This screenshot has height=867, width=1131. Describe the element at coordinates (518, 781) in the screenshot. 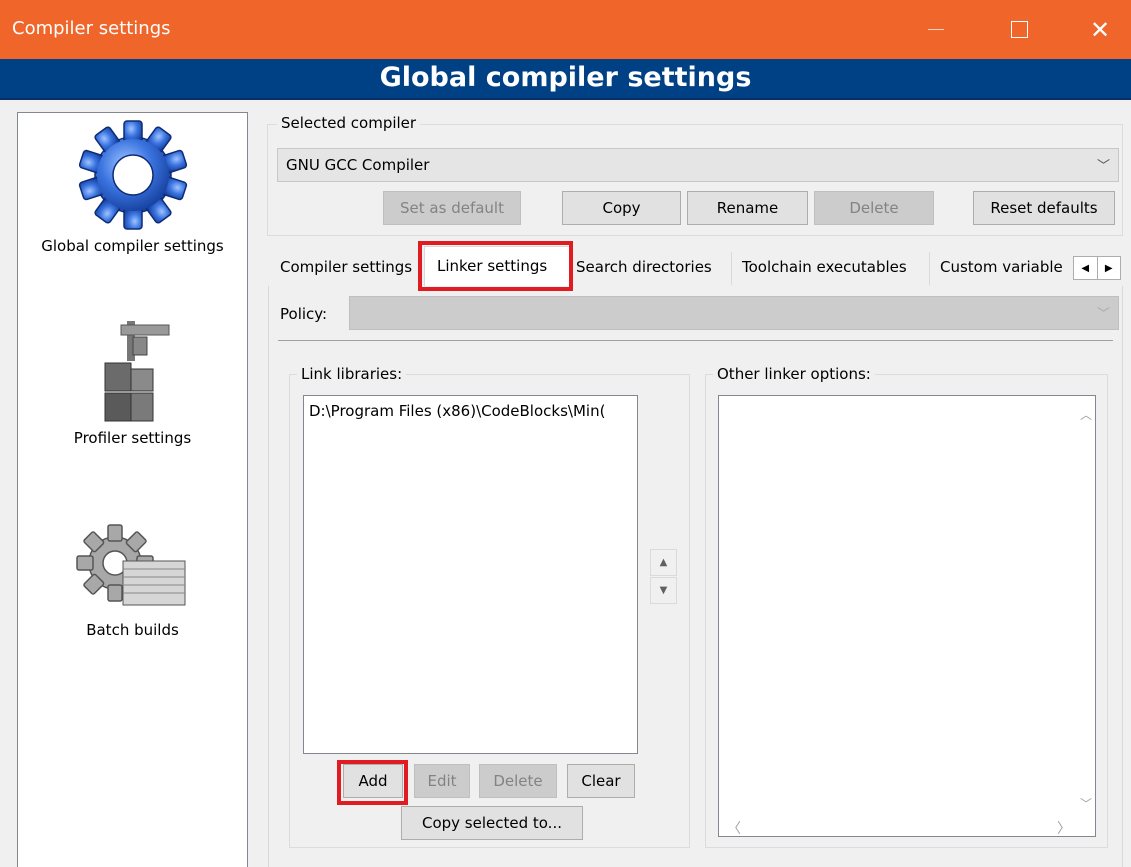

I see `delete-library-button: Delete` at that location.